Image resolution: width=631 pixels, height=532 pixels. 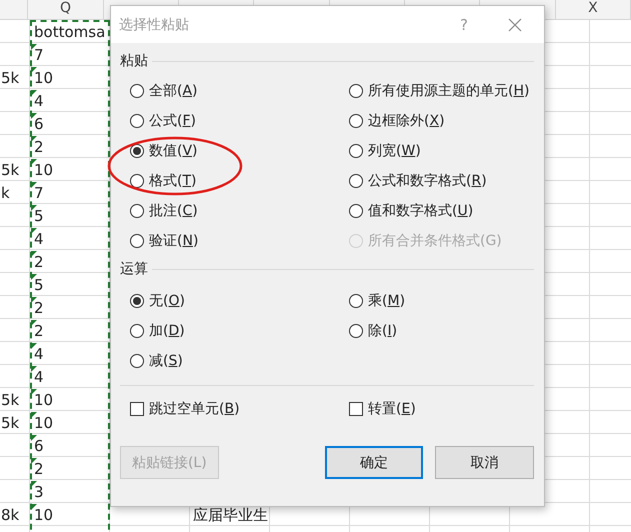 What do you see at coordinates (66, 9) in the screenshot?
I see `column-header: Q` at bounding box center [66, 9].